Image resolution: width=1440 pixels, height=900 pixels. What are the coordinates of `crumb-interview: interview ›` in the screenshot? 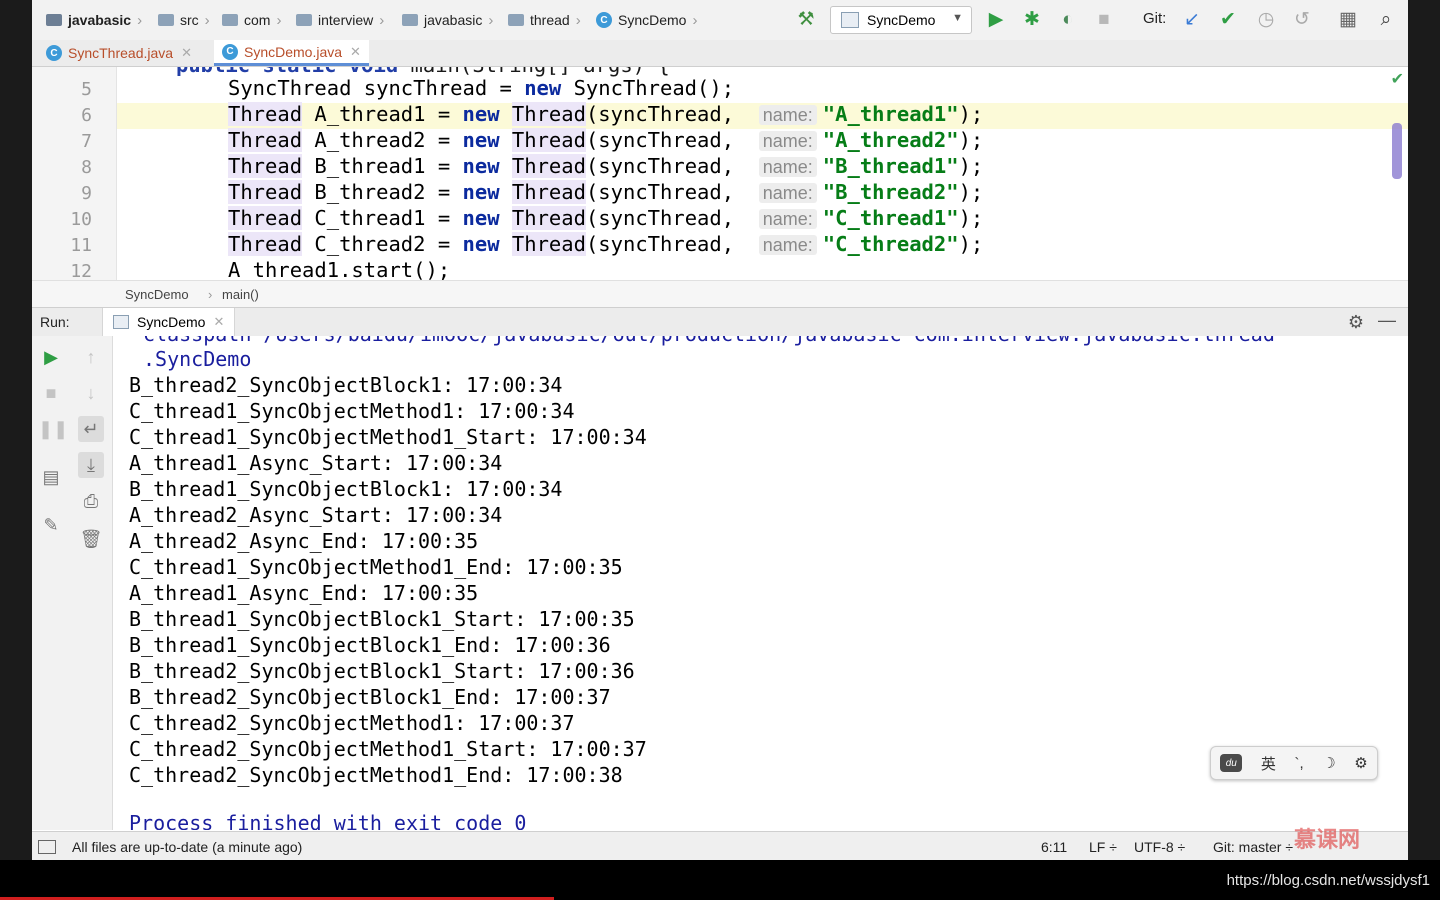 It's located at (340, 20).